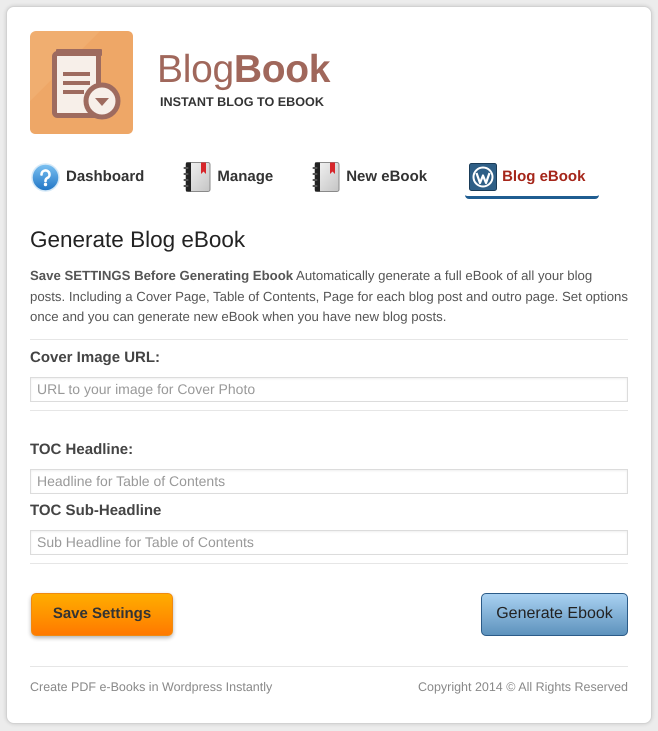  Describe the element at coordinates (96, 358) in the screenshot. I see `field-label: Cover Image URL:` at that location.